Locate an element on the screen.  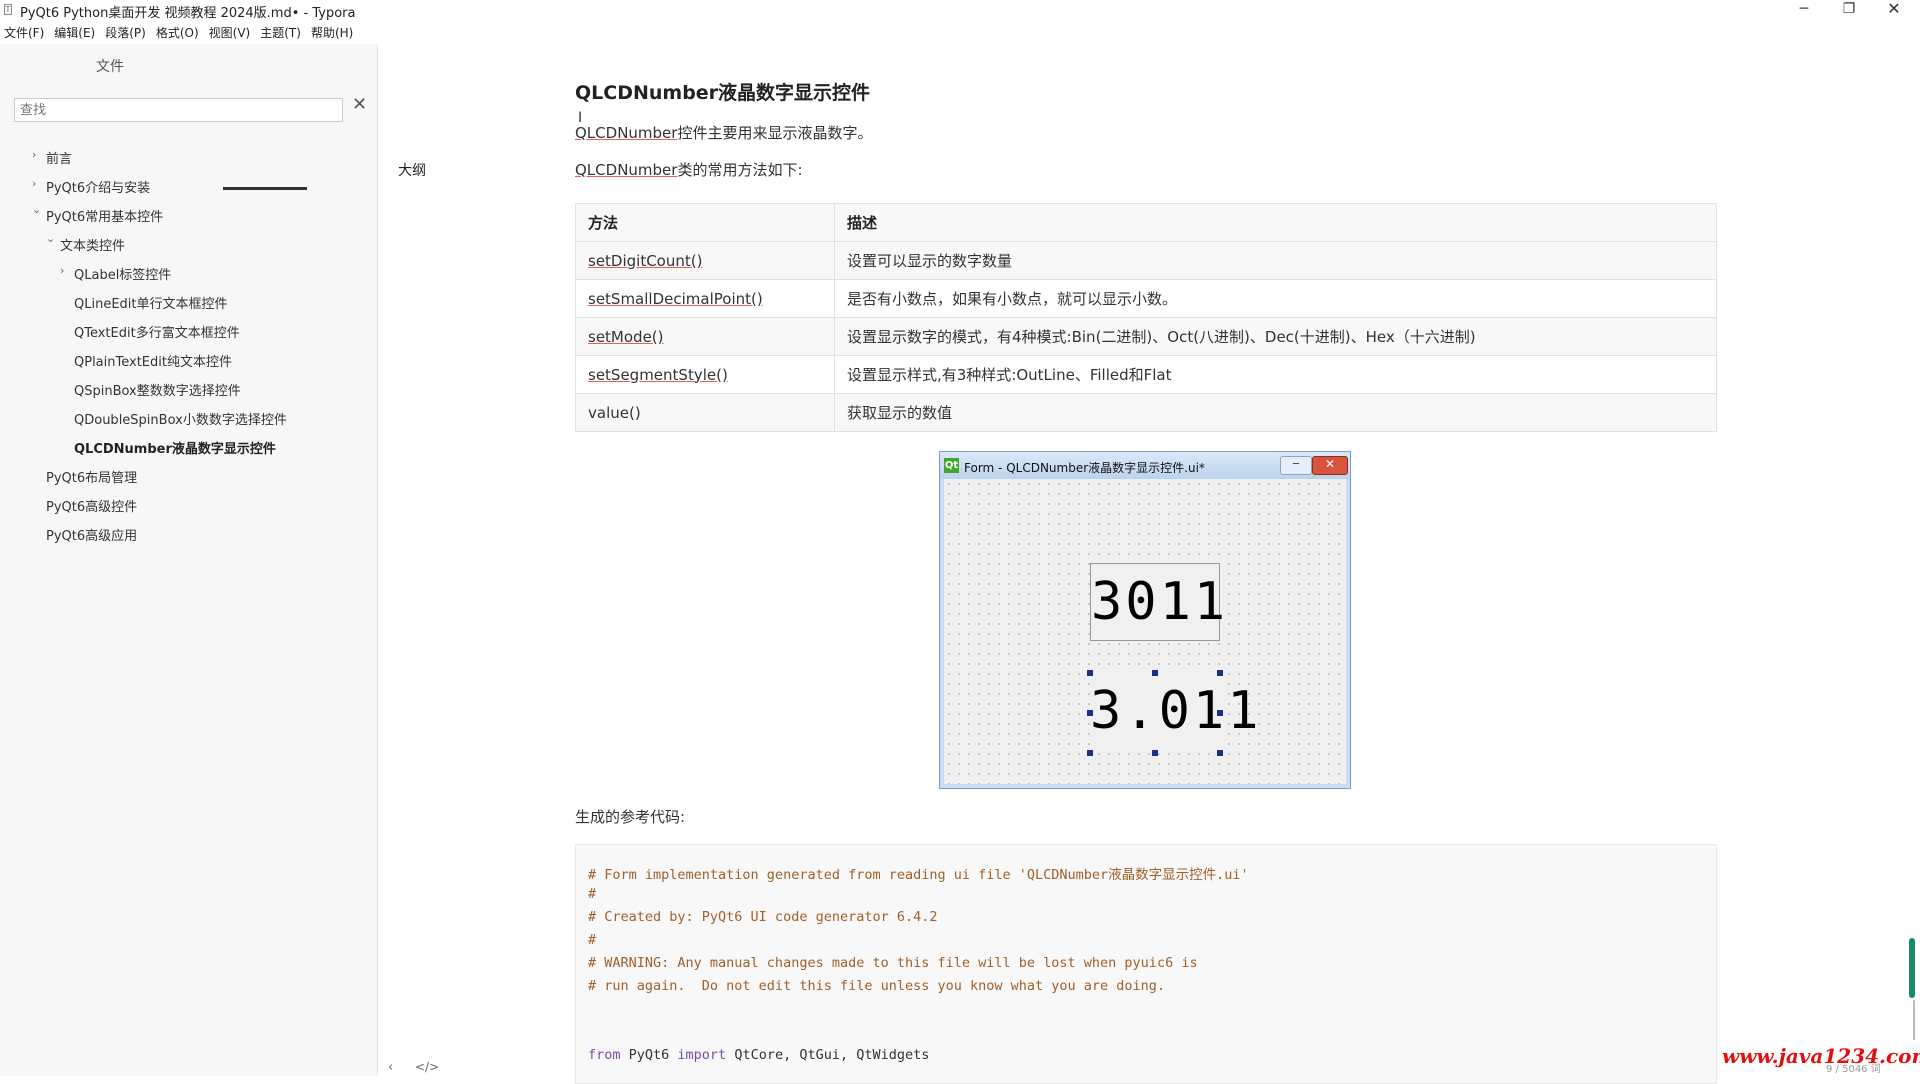
menu-edit: 编辑(E) is located at coordinates (75, 33).